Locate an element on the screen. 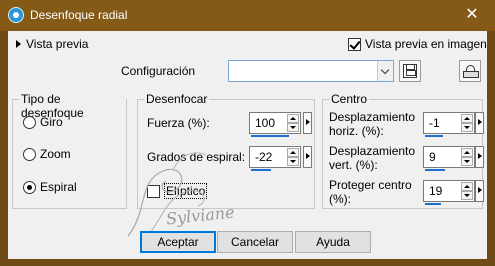  preview-toggle: Vista previa is located at coordinates (52, 44).